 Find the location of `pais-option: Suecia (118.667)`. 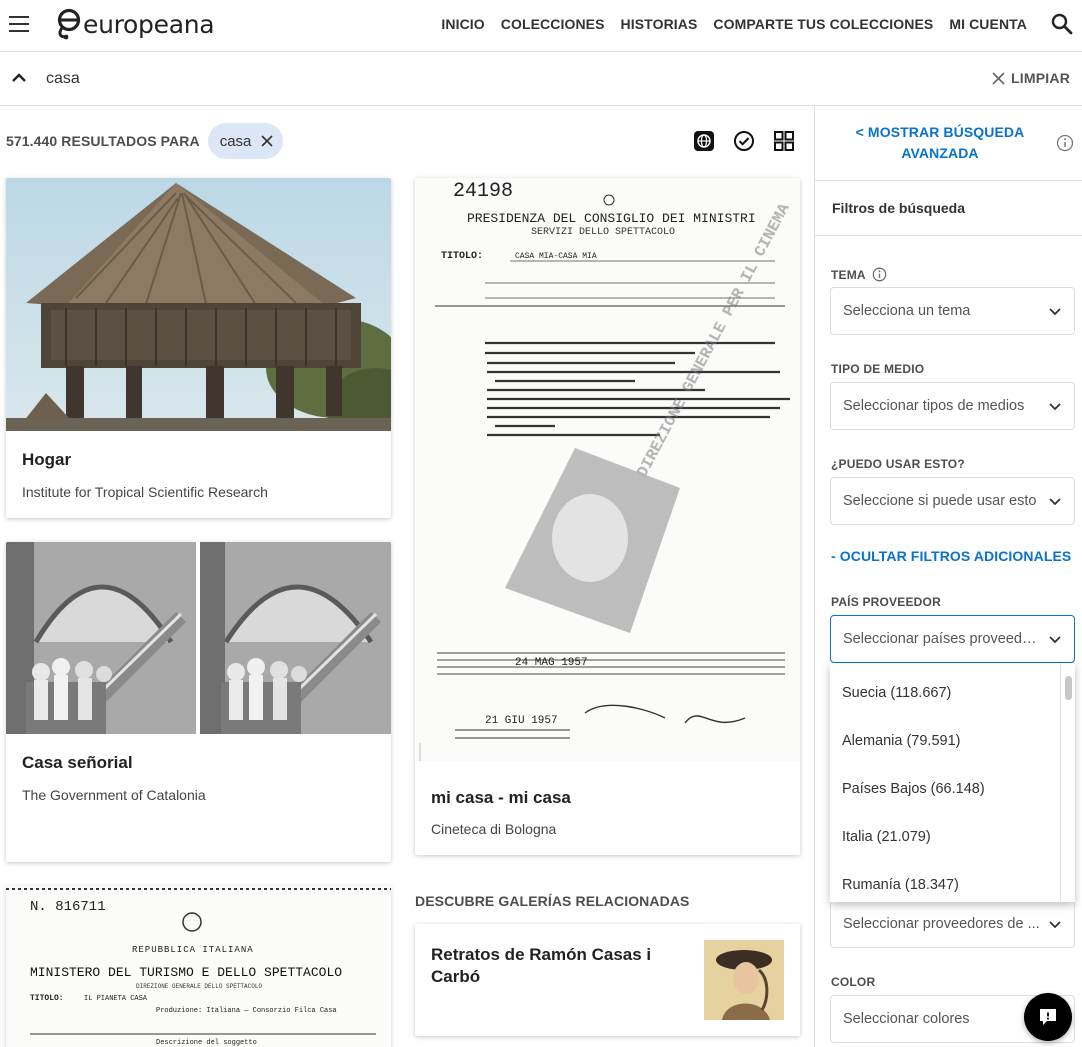

pais-option: Suecia (118.667) is located at coordinates (896, 693).